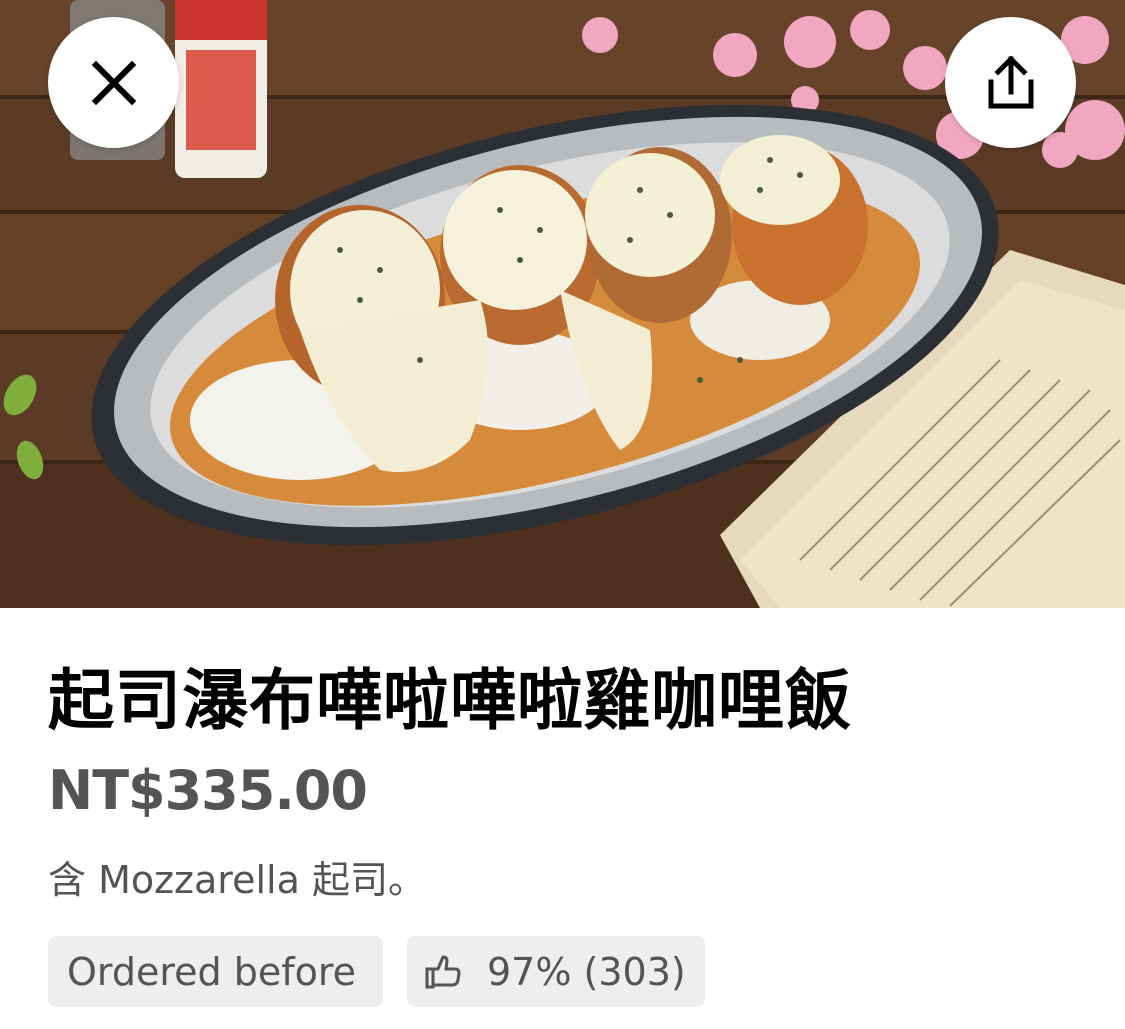 The width and height of the screenshot is (1125, 1029). What do you see at coordinates (237, 880) in the screenshot?
I see `item-description: 含 Mozzarella 起司。` at bounding box center [237, 880].